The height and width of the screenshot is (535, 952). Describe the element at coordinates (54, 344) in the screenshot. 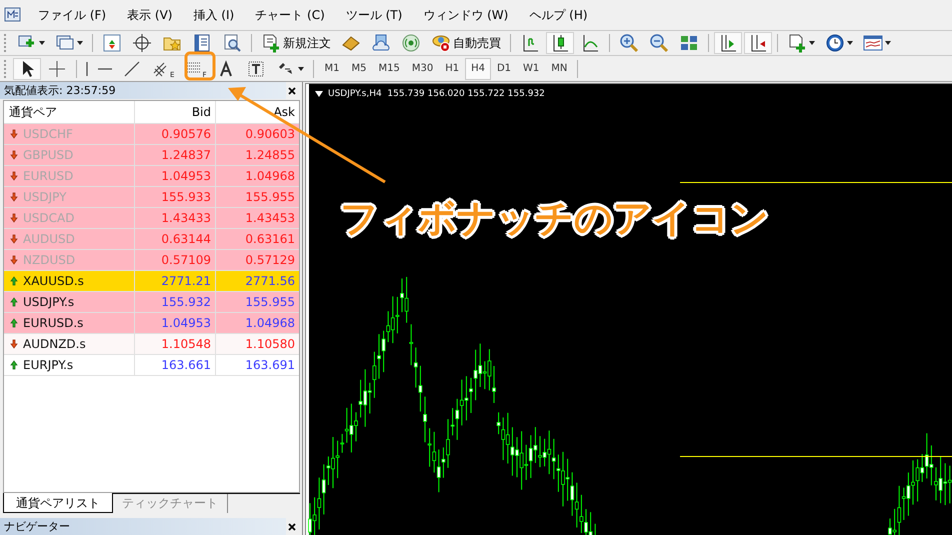

I see `symbol-text: AUDNZD.s` at that location.